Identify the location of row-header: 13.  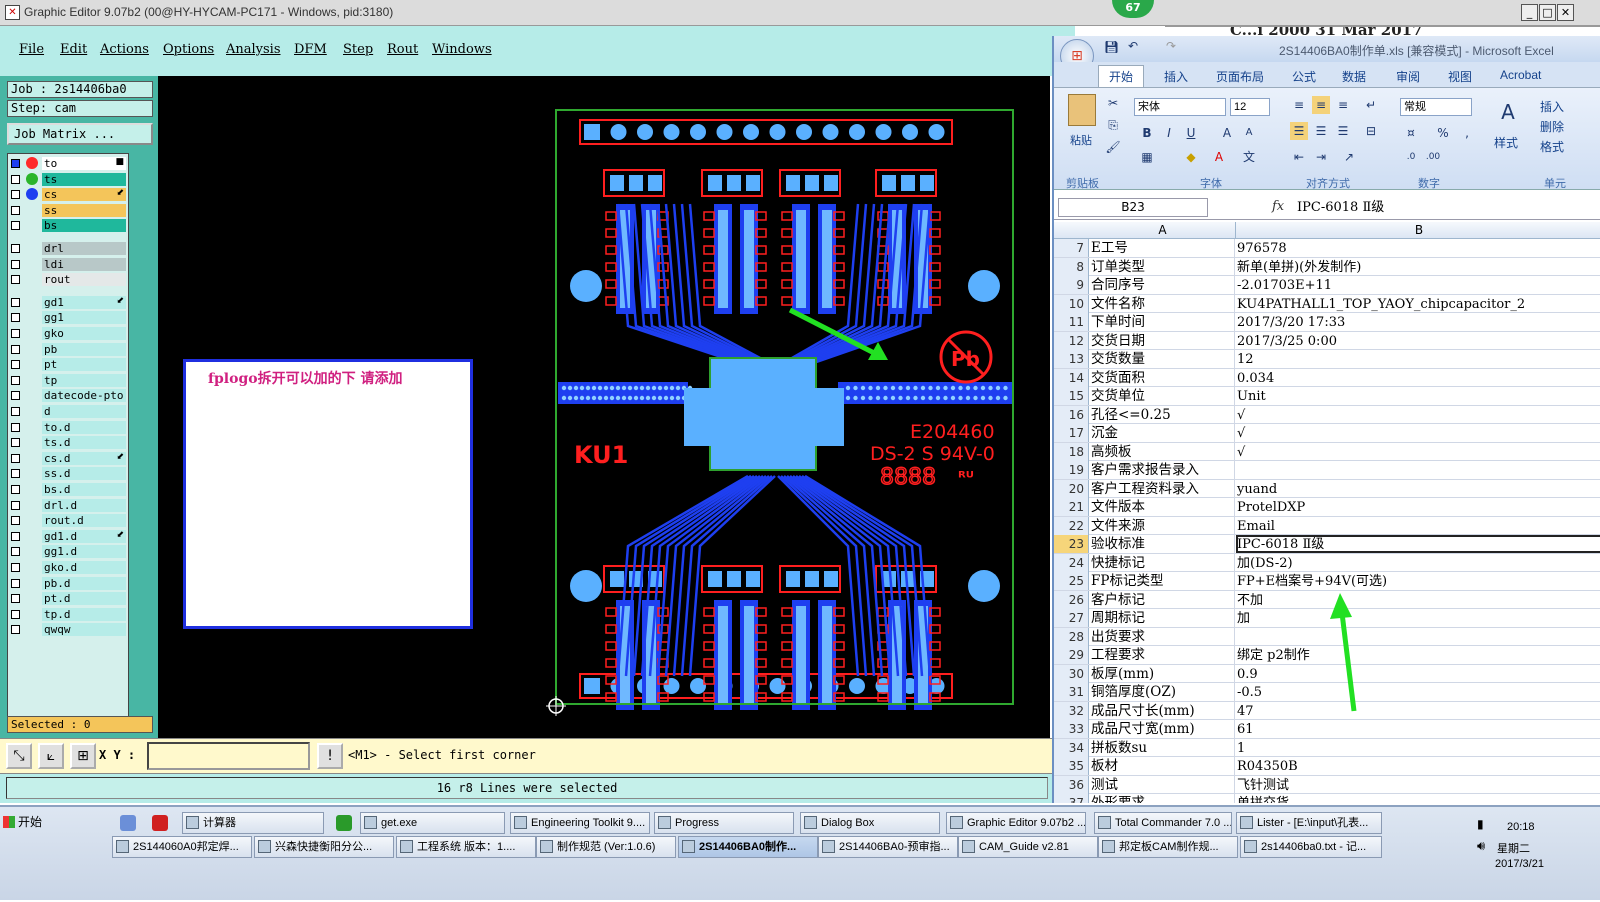
(1071, 359).